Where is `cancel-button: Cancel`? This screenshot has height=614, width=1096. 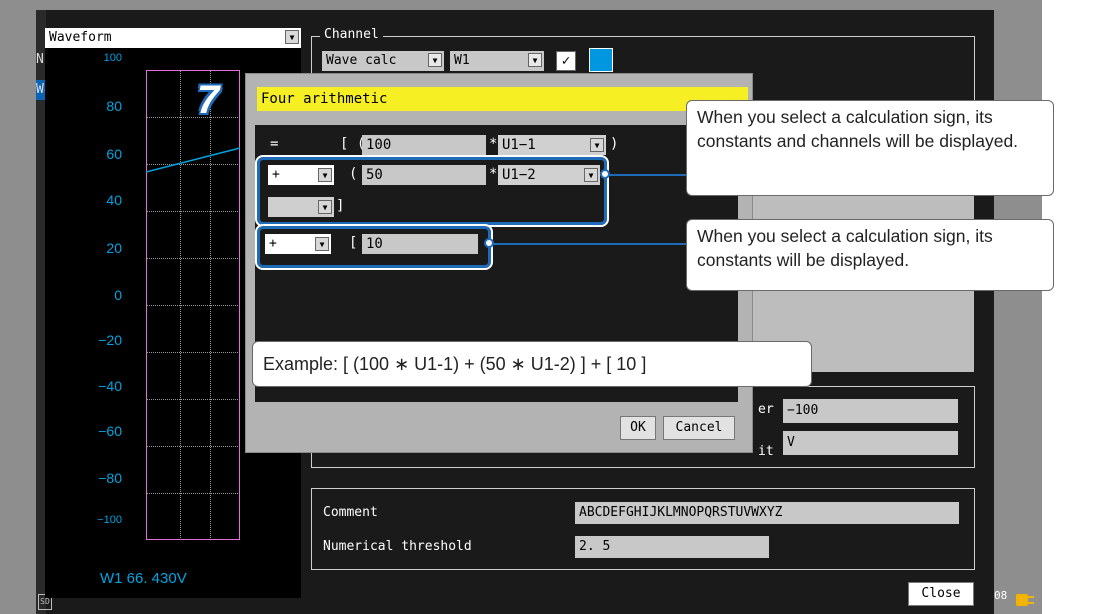
cancel-button: Cancel is located at coordinates (699, 428).